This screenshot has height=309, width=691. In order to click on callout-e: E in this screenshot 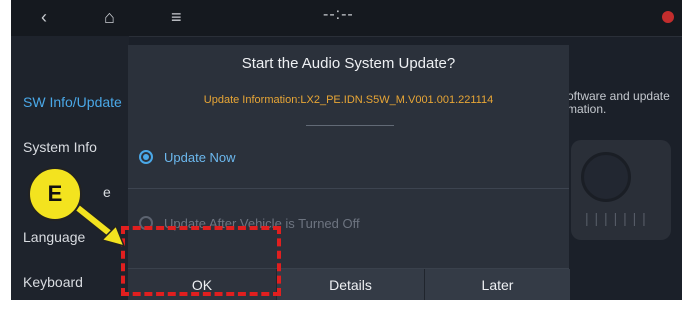, I will do `click(55, 194)`.